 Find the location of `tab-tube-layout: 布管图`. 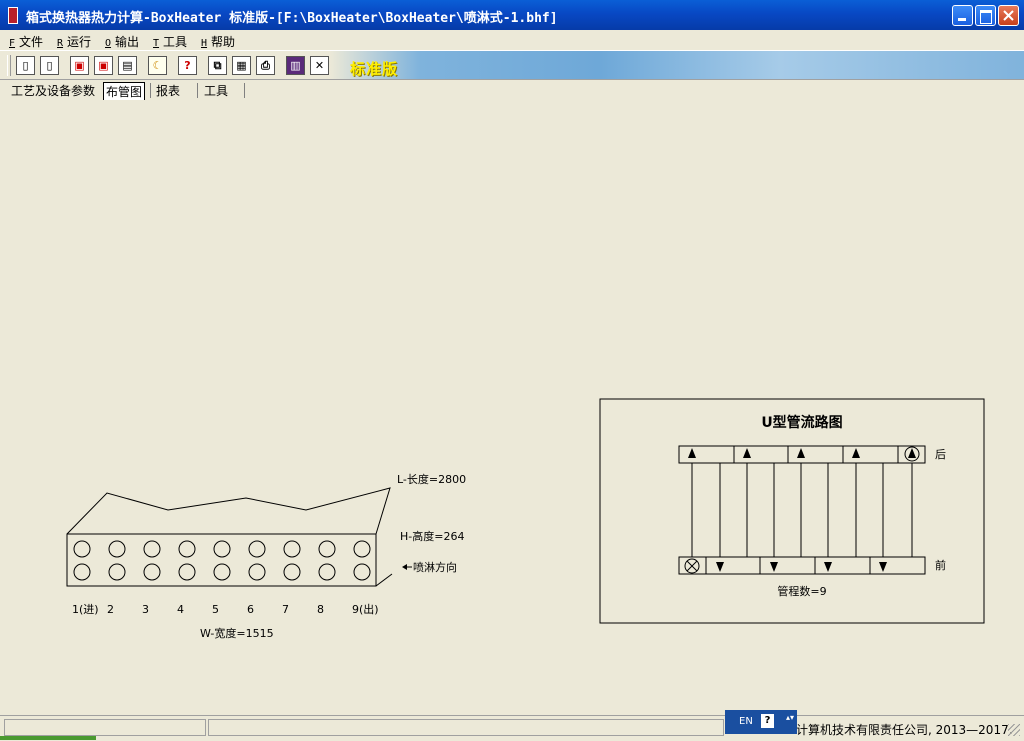

tab-tube-layout: 布管图 is located at coordinates (124, 91).